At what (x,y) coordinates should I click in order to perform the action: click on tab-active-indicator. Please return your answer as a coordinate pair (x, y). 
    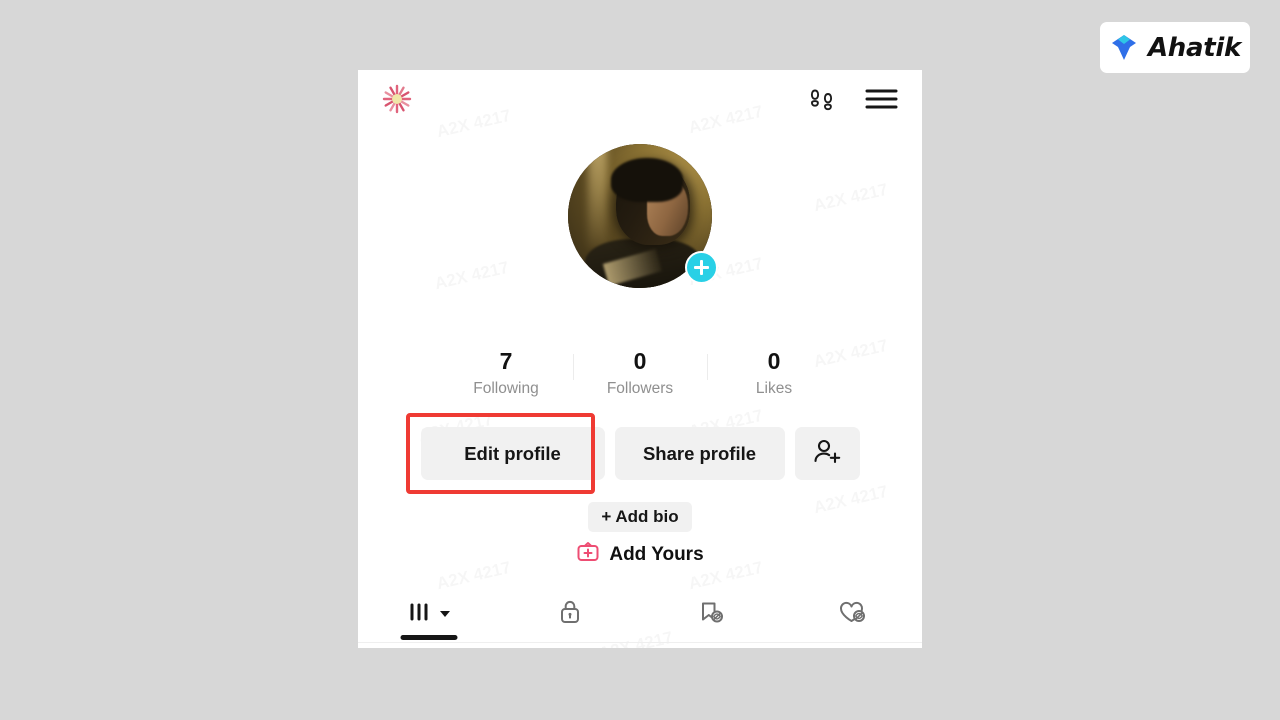
    Looking at the image, I should click on (428, 637).